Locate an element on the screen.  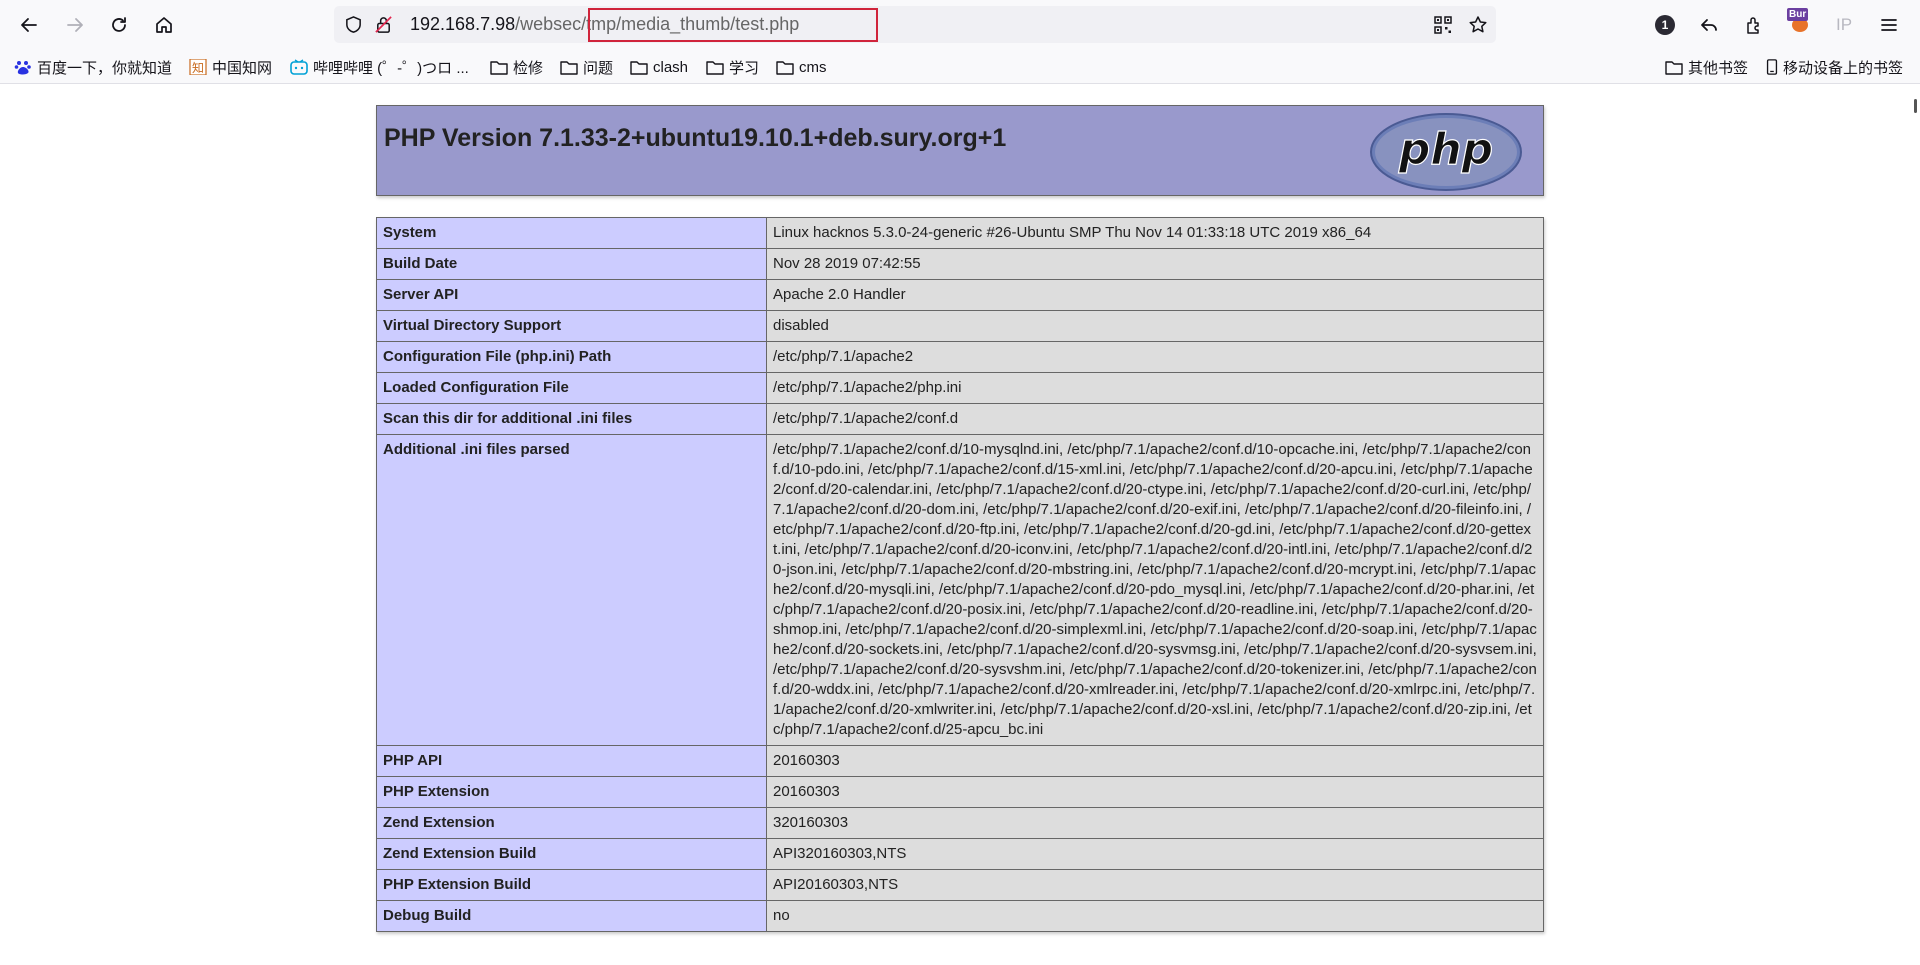
hamburger-menu-icon is located at coordinates (1889, 25).